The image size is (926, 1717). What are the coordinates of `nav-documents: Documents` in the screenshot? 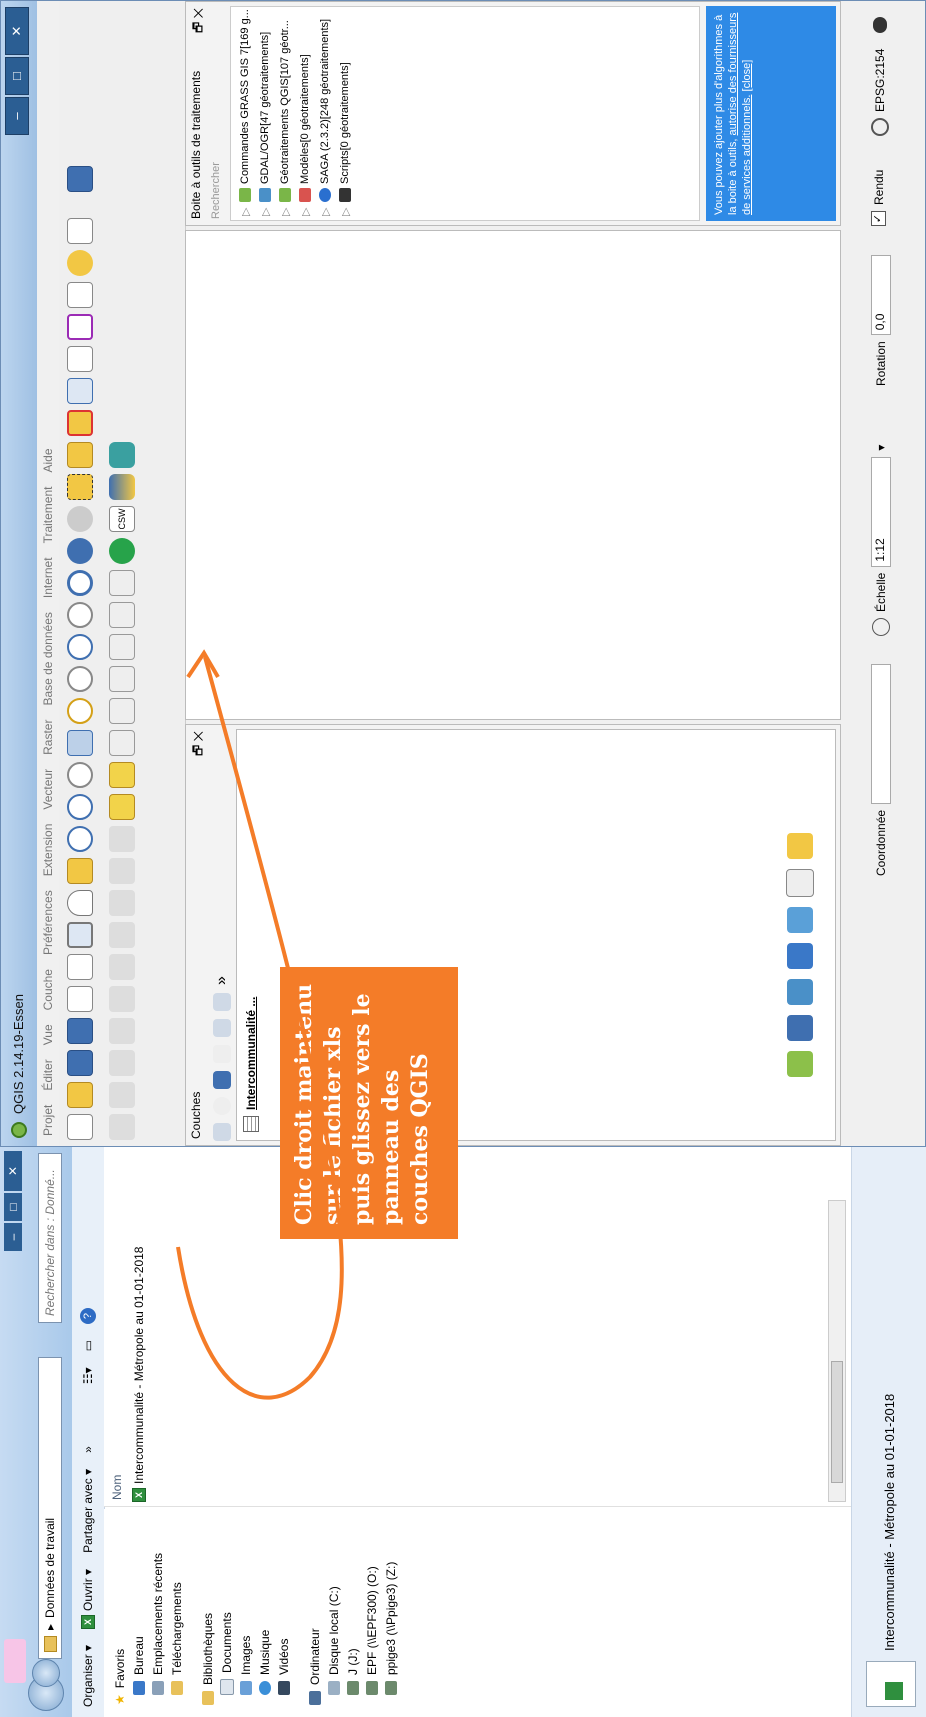 It's located at (226, 1613).